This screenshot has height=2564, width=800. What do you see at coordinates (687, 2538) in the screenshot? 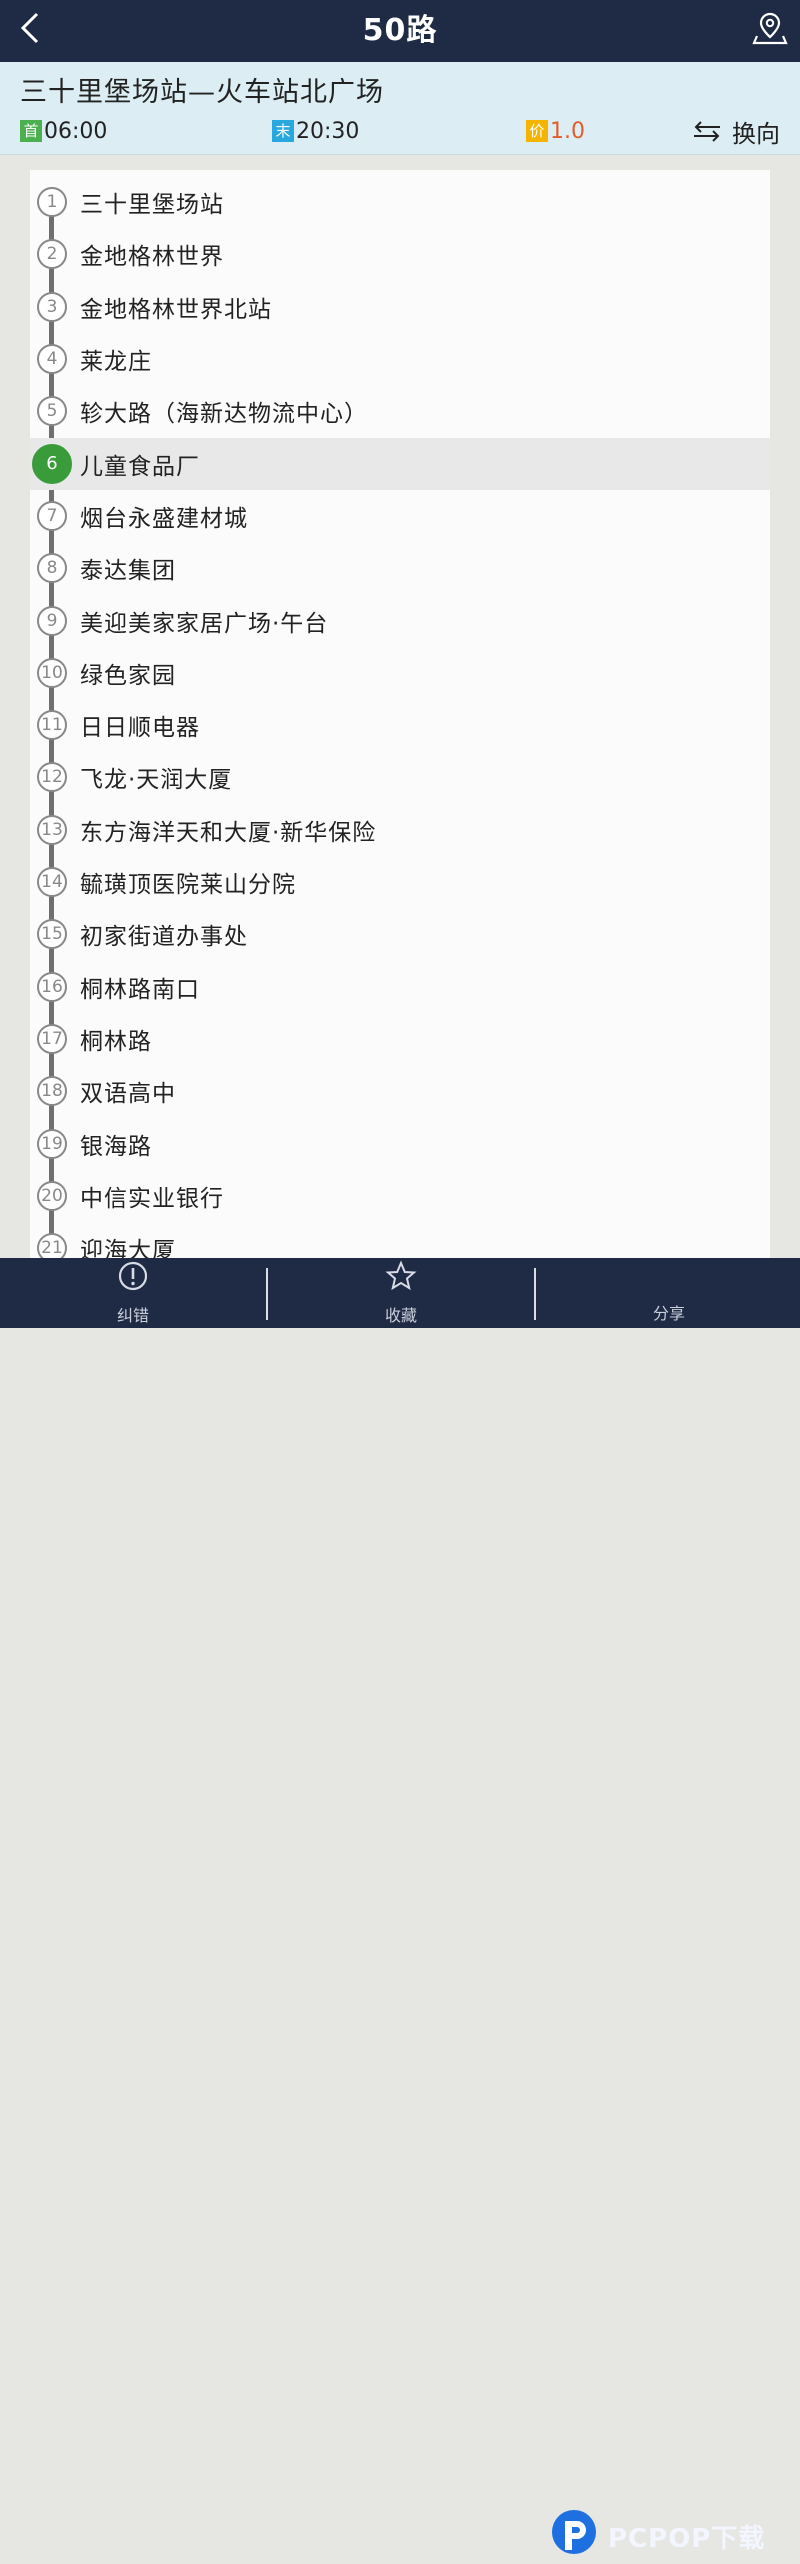
I see `watermark-text: PCPOP下载` at bounding box center [687, 2538].